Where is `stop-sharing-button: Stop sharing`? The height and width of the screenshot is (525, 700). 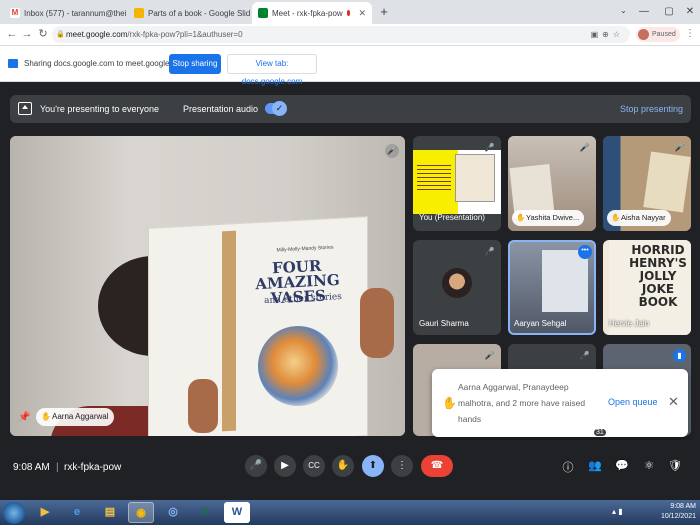 stop-sharing-button: Stop sharing is located at coordinates (195, 64).